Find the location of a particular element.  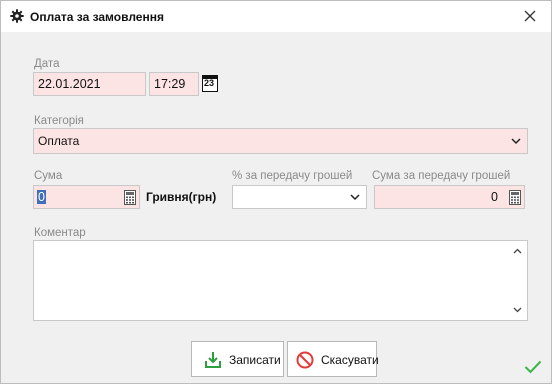

transfer-percent-select is located at coordinates (299, 197).